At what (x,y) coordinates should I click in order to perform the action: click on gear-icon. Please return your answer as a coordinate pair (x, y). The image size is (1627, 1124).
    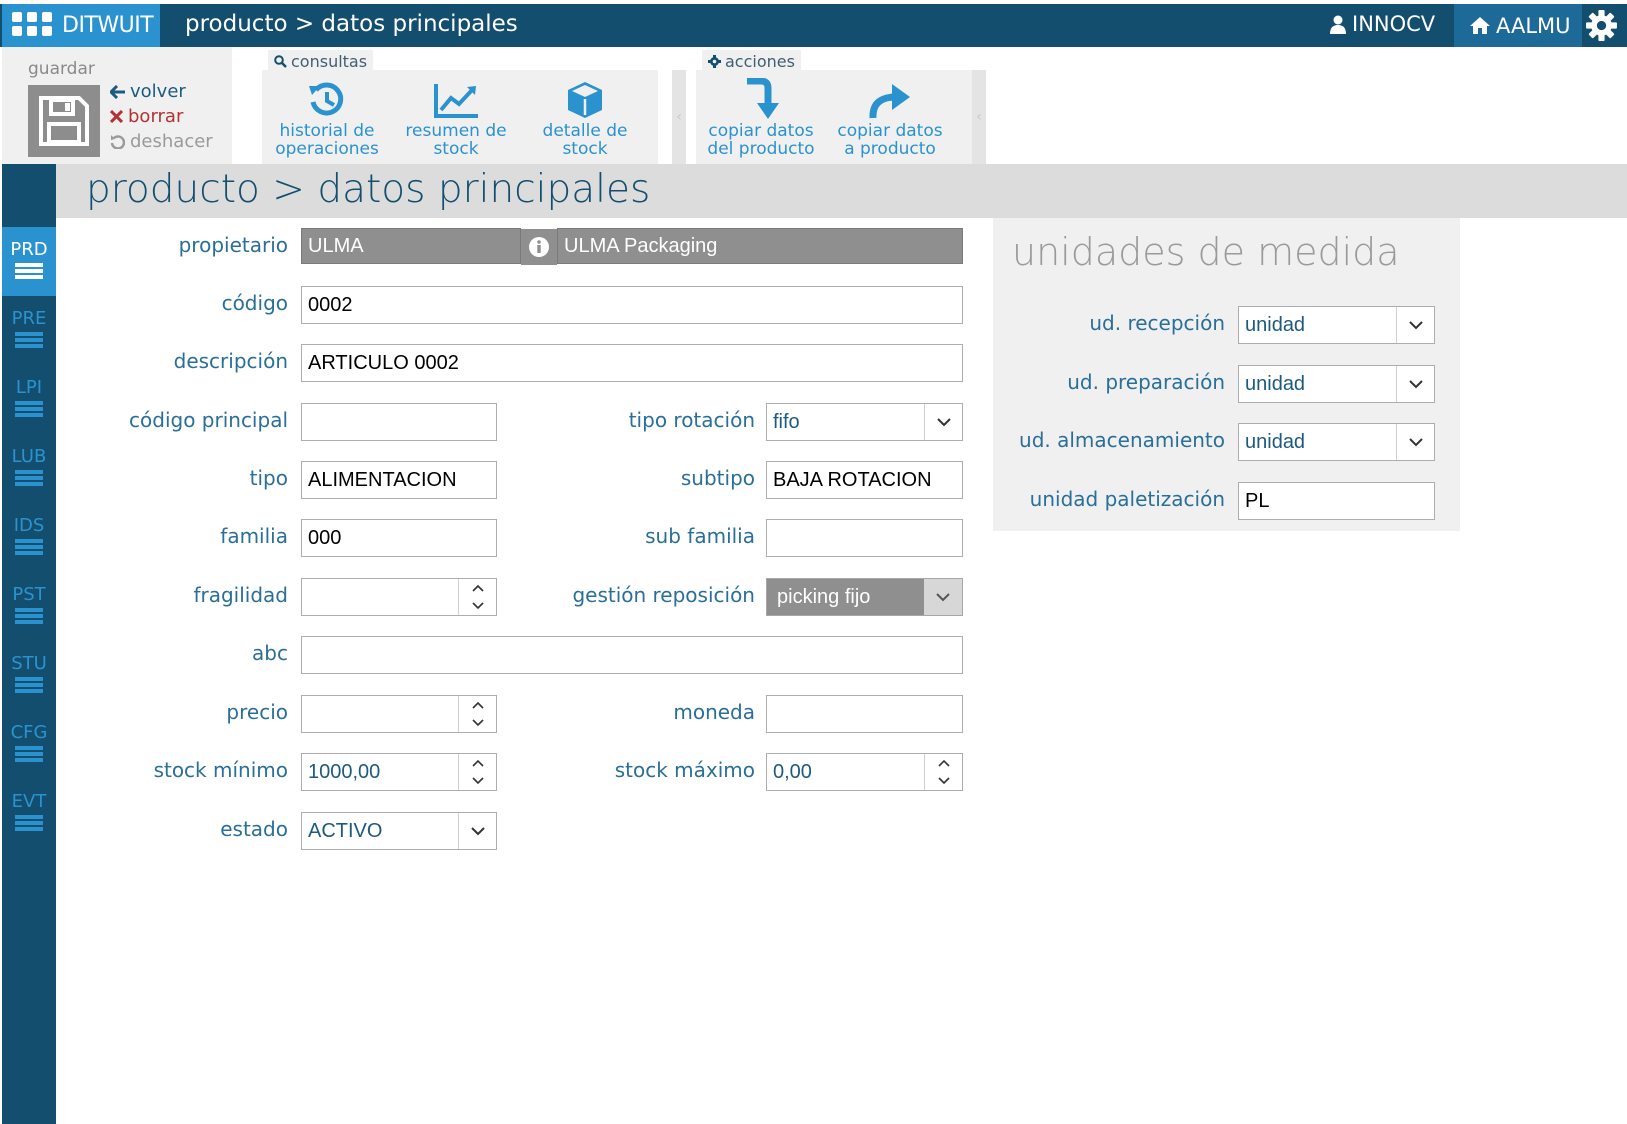
    Looking at the image, I should click on (1601, 25).